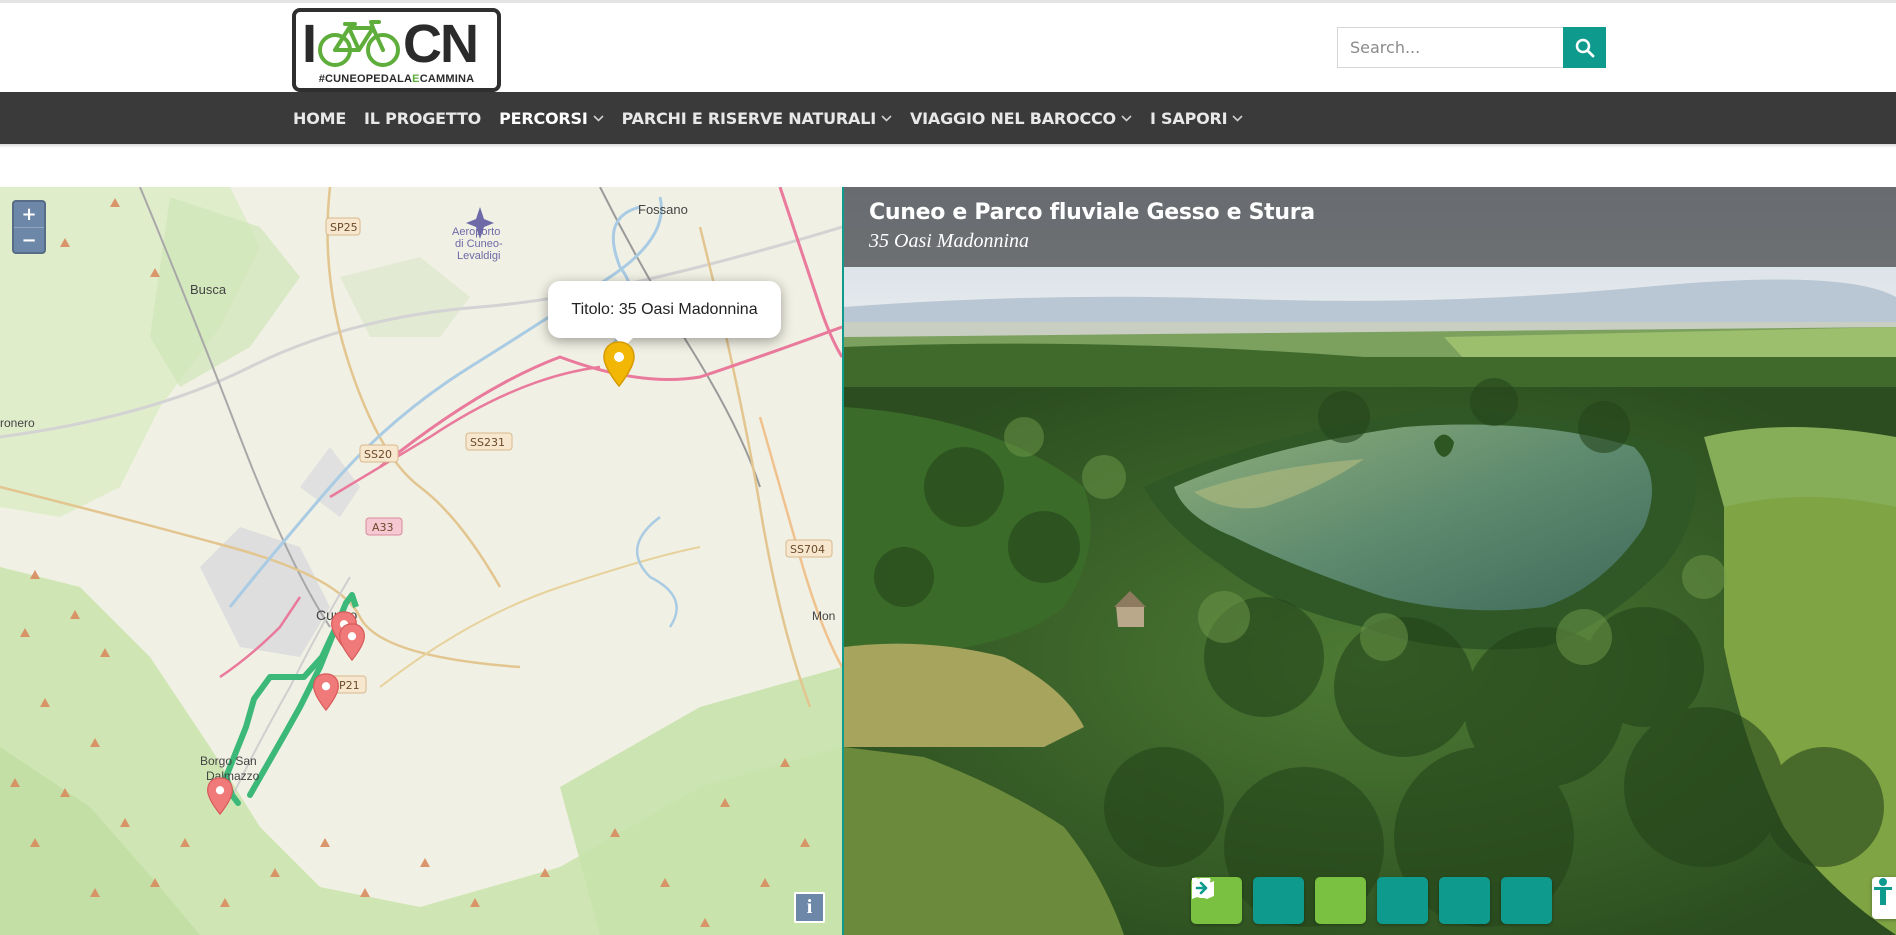  What do you see at coordinates (664, 309) in the screenshot?
I see `map-popup: Titolo: 35 Oasi Madonnina` at bounding box center [664, 309].